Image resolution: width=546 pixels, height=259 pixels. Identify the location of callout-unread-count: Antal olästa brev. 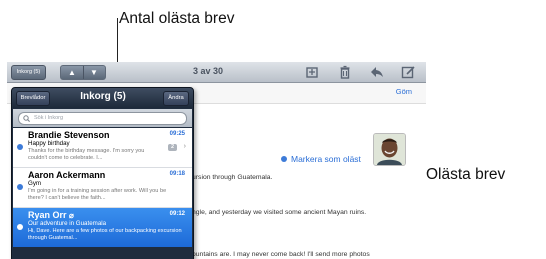
(177, 18).